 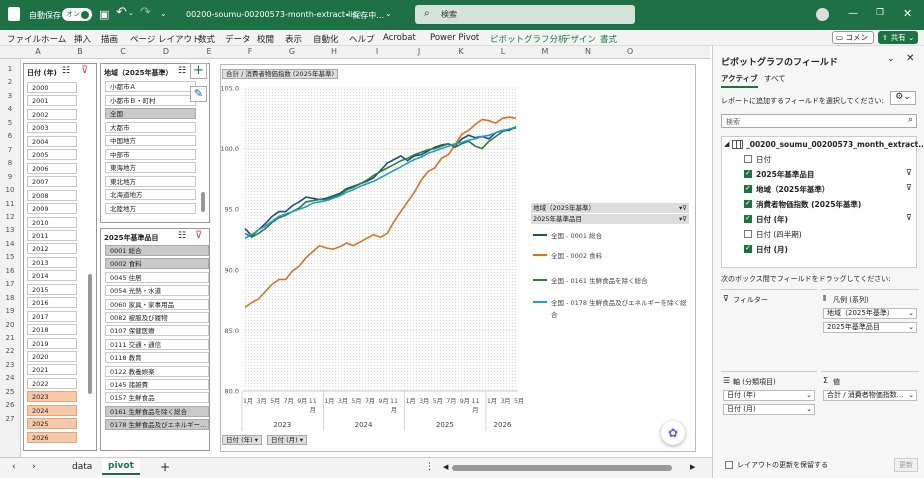 I want to click on row-header: 1, so click(x=10, y=69).